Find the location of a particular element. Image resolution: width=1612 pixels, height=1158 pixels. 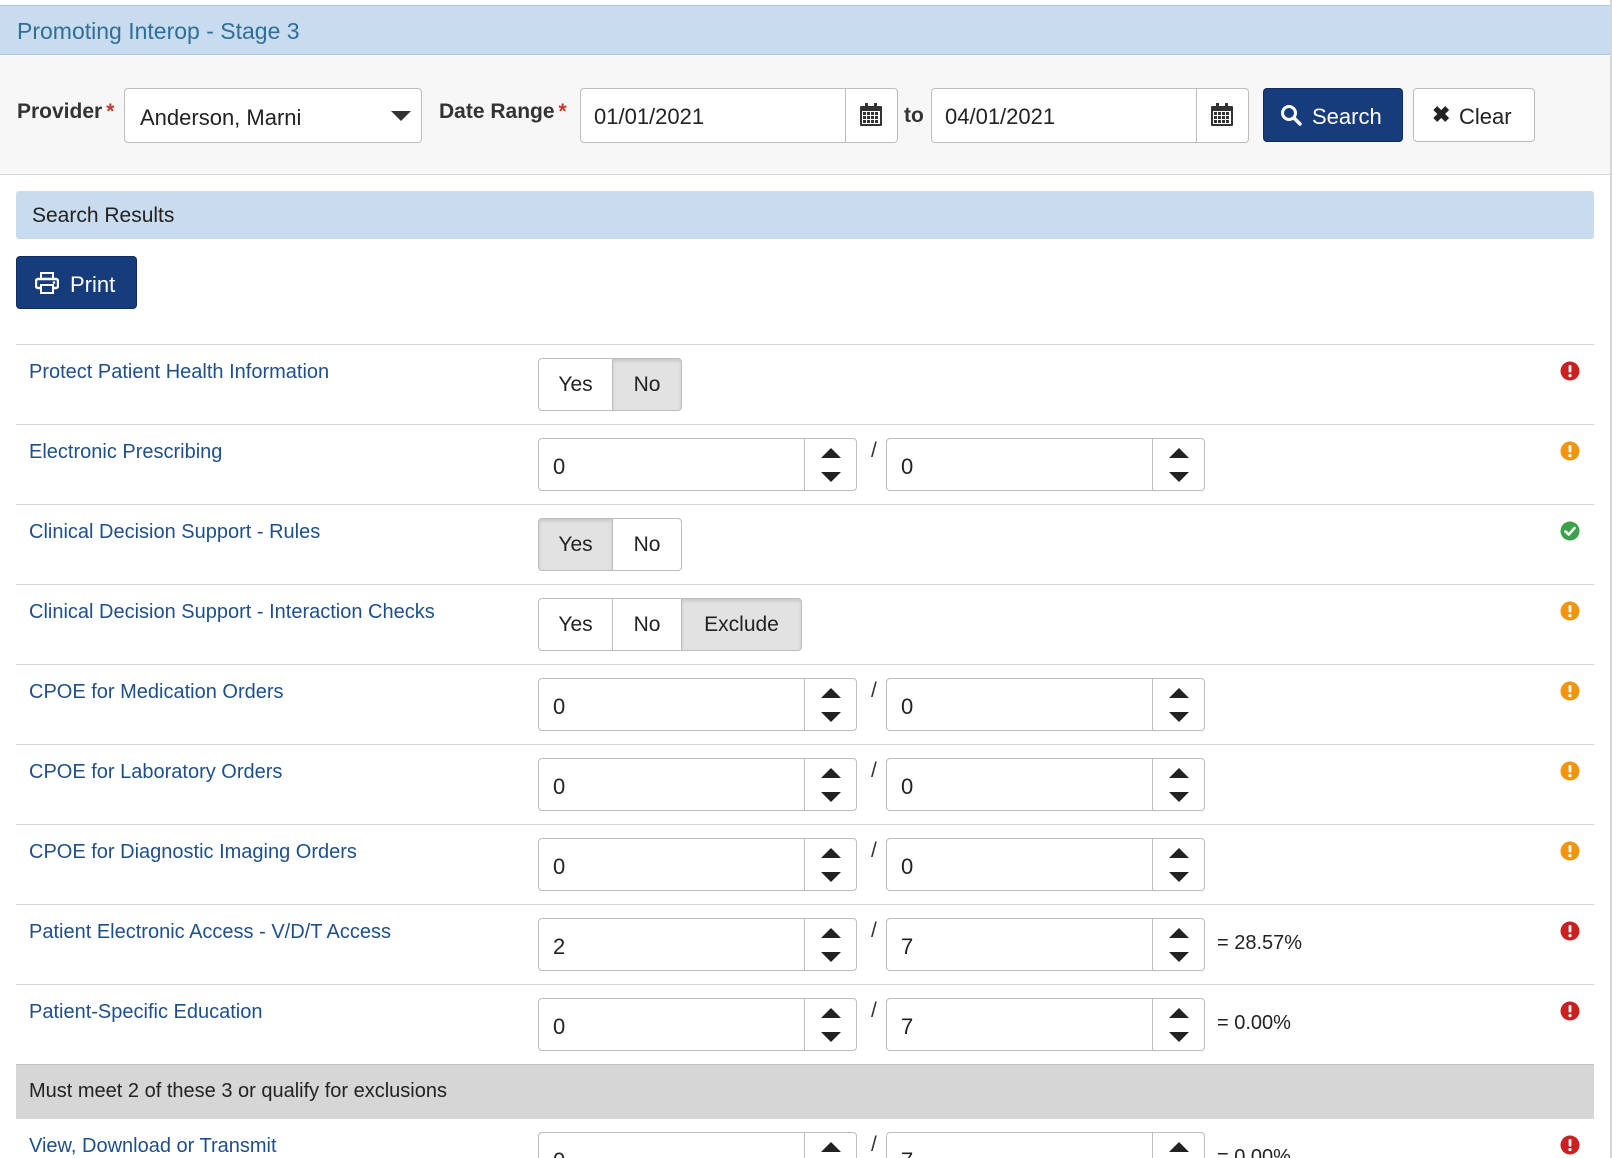

measure-label: Protect Patient Health Information is located at coordinates (179, 372).